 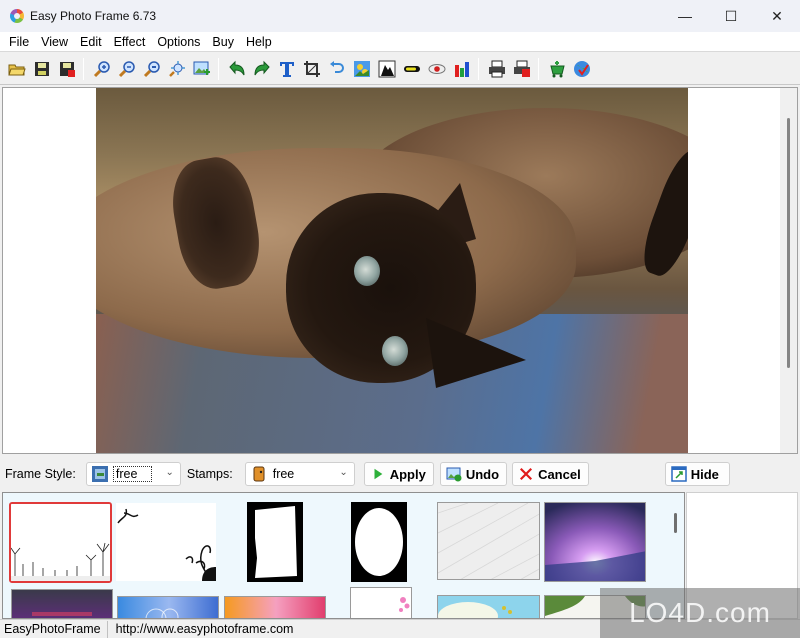 What do you see at coordinates (178, 42) in the screenshot?
I see `menu-options: Options` at bounding box center [178, 42].